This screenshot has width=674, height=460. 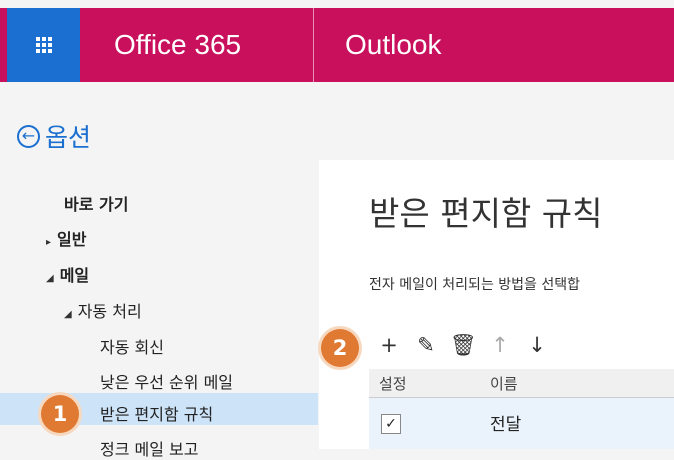 I want to click on app-title: Outlook, so click(x=393, y=45).